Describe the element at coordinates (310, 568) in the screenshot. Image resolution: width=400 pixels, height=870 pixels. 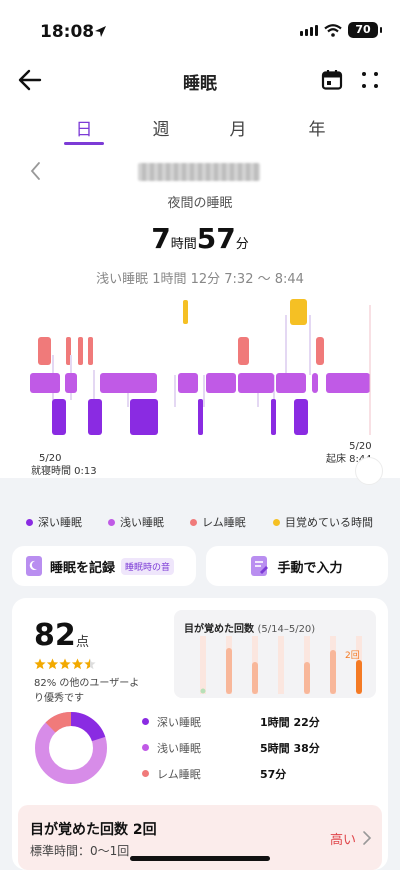
I see `manual-entry-label: 手動で入力` at that location.